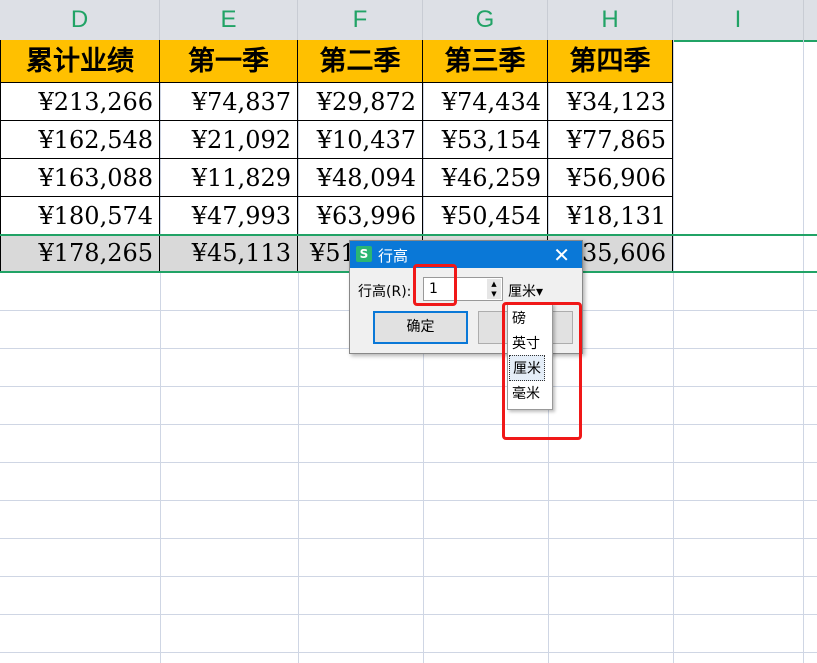 Image resolution: width=817 pixels, height=663 pixels. I want to click on column-header-h: H, so click(610, 20).